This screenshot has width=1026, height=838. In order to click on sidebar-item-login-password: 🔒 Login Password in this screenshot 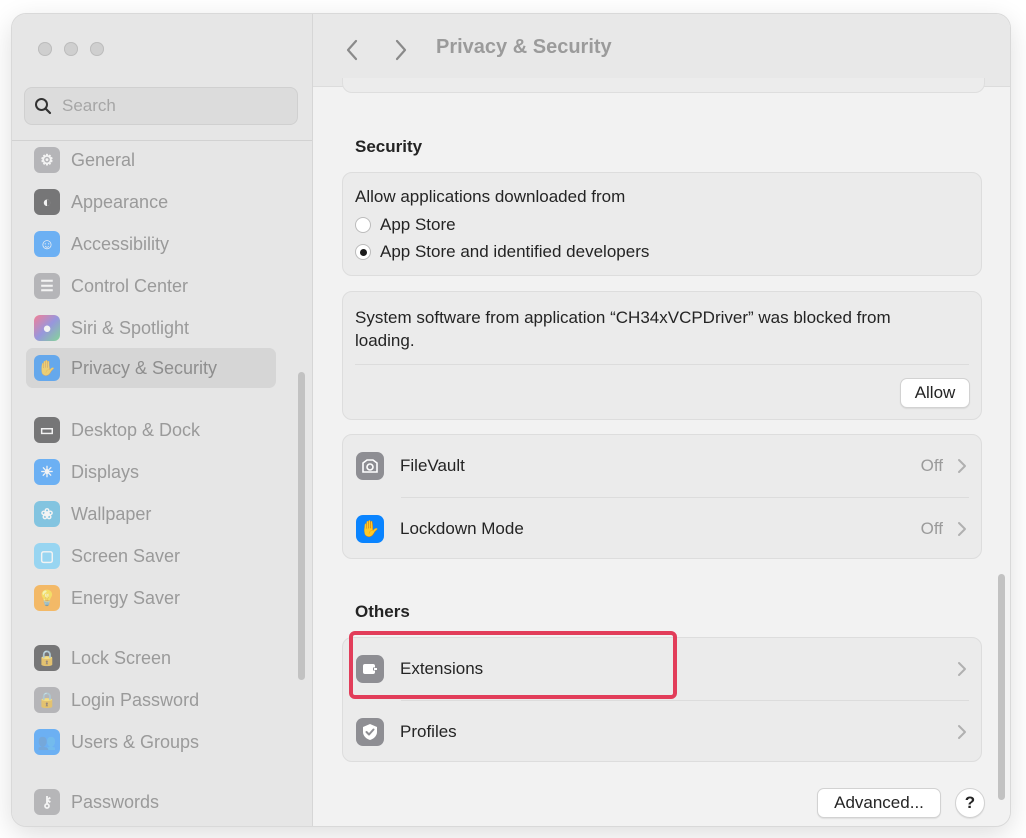, I will do `click(151, 700)`.